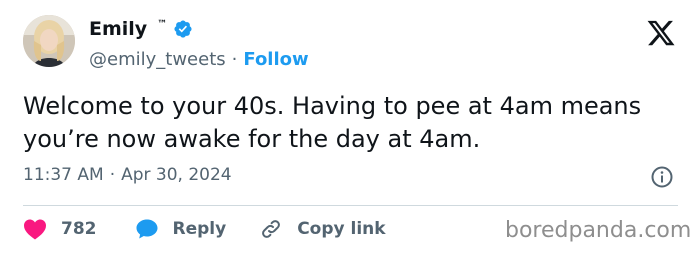 The width and height of the screenshot is (700, 256). What do you see at coordinates (183, 29) in the screenshot?
I see `verified-badge-icon` at bounding box center [183, 29].